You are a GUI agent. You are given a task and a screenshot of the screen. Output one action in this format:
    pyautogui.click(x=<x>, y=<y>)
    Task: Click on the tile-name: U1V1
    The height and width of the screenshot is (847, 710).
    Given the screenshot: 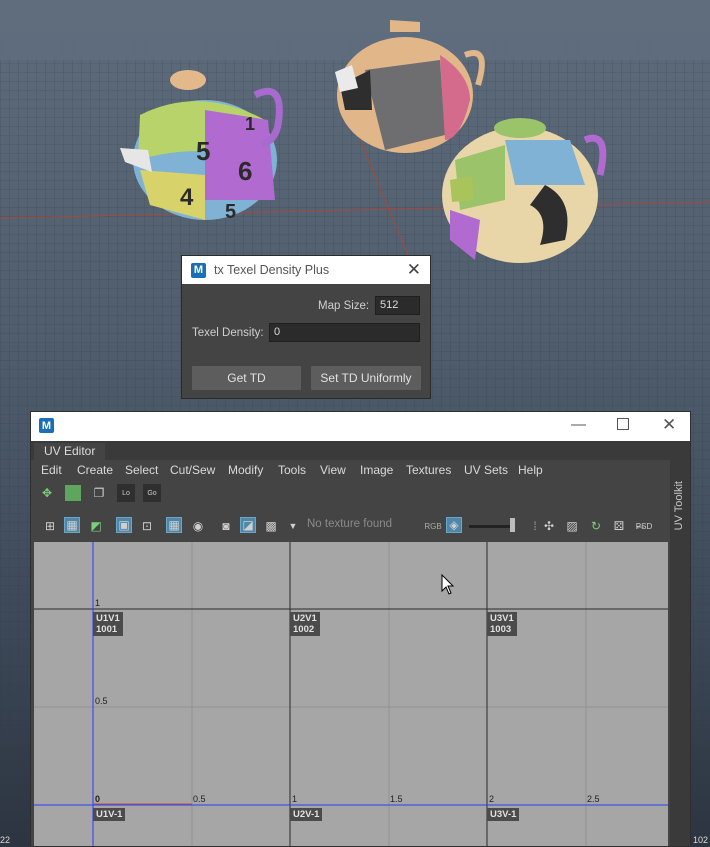 What is the action you would take?
    pyautogui.click(x=108, y=618)
    